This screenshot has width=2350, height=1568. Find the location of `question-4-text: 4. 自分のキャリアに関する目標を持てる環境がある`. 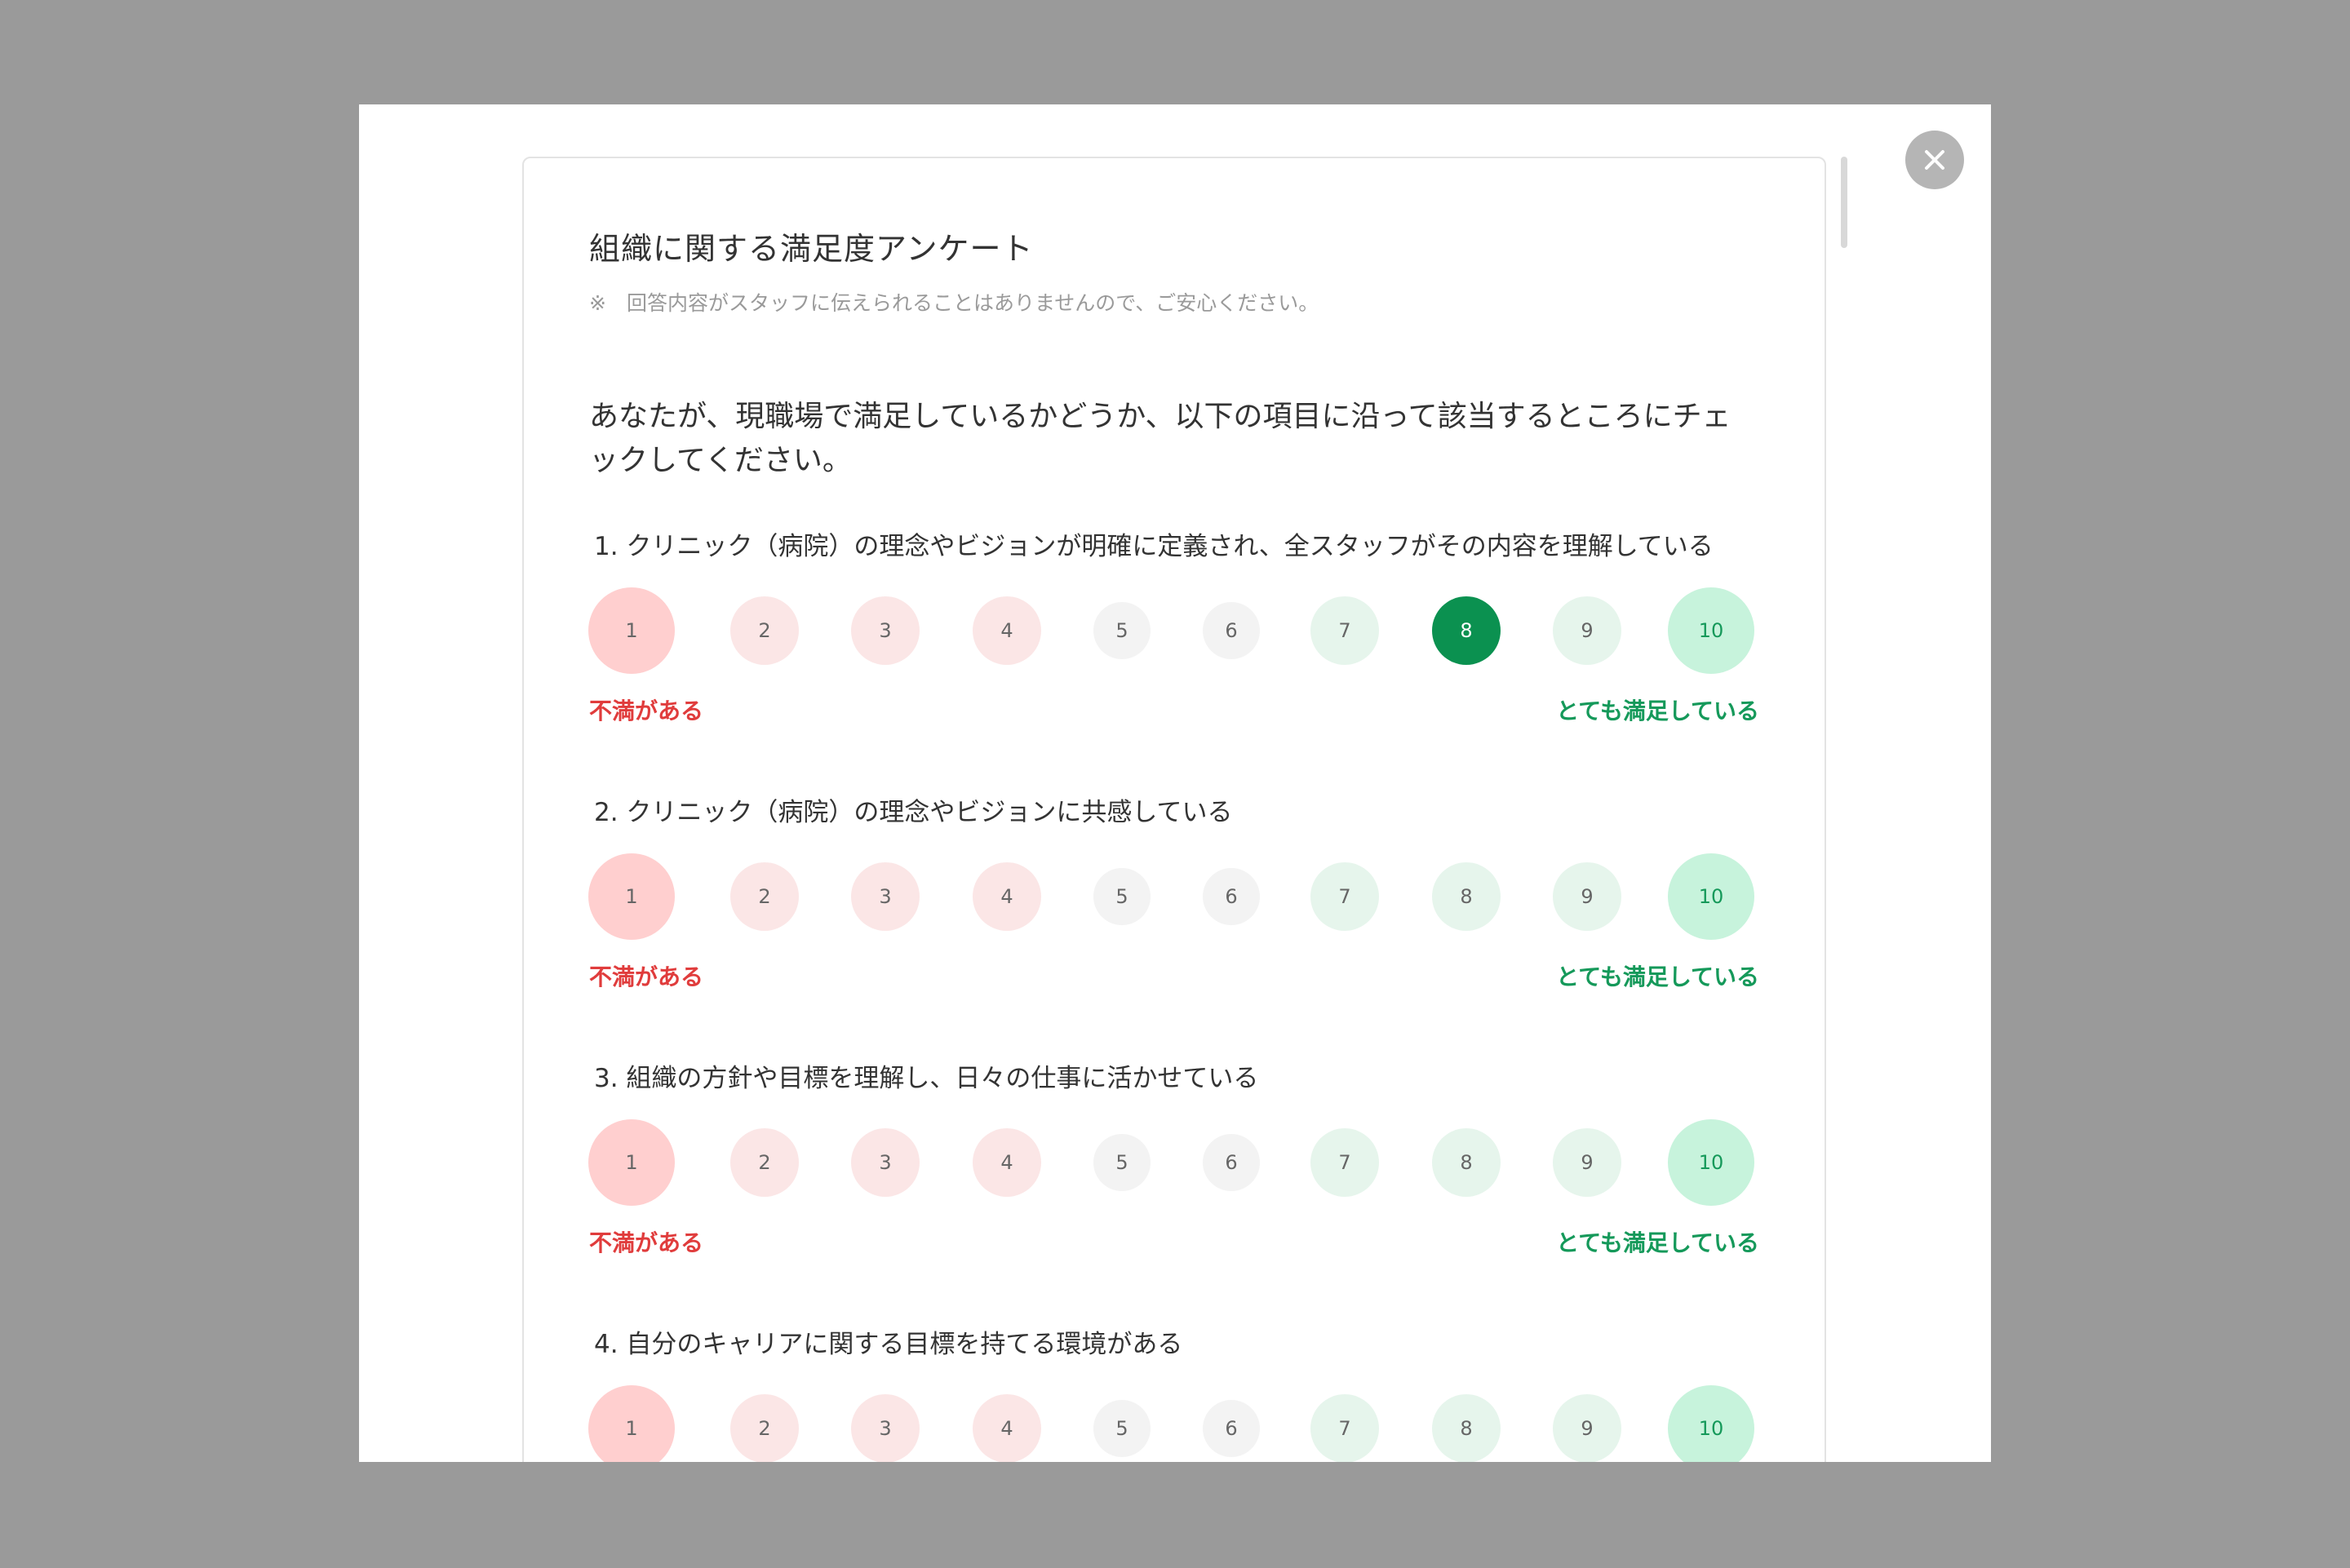

question-4-text: 4. 自分のキャリアに関する目標を持てる環境がある is located at coordinates (888, 1344).